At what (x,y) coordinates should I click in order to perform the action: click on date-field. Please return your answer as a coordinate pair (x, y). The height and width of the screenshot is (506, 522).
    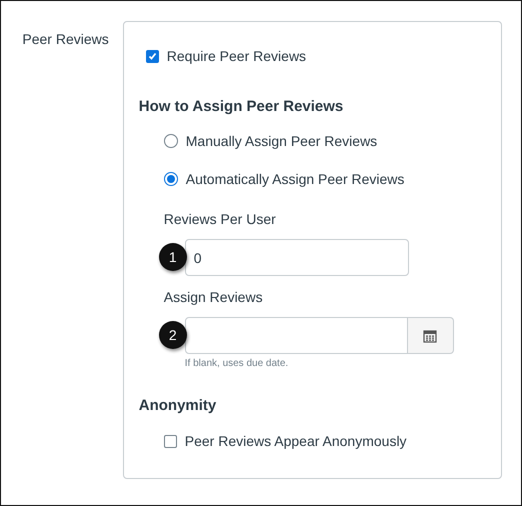
    Looking at the image, I should click on (296, 335).